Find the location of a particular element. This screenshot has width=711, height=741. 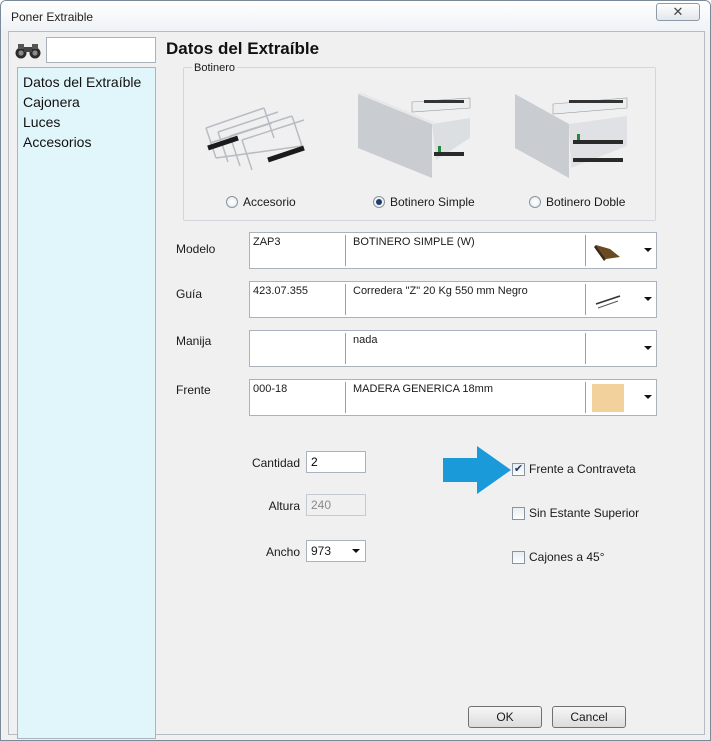

tree-item-cajonera: Cajonera is located at coordinates (89, 102).